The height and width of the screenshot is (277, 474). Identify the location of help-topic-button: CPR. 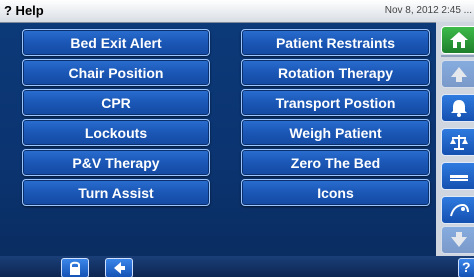
(116, 102).